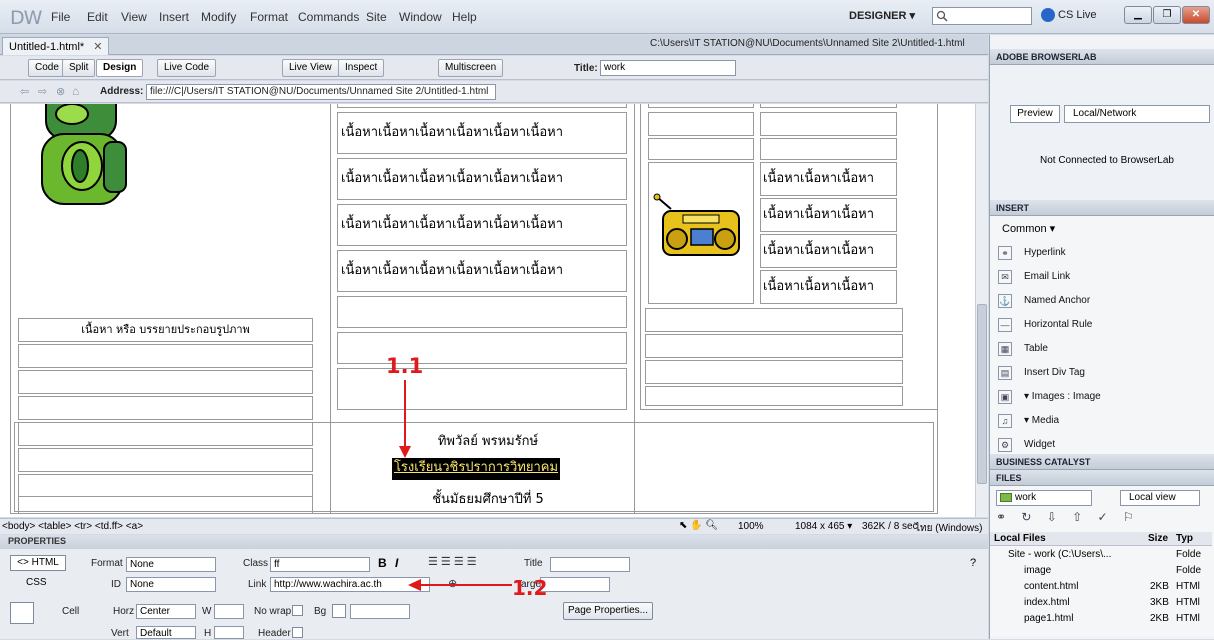  What do you see at coordinates (1101, 555) in the screenshot?
I see `file-row: Site - work (C:\Users\... Folde` at bounding box center [1101, 555].